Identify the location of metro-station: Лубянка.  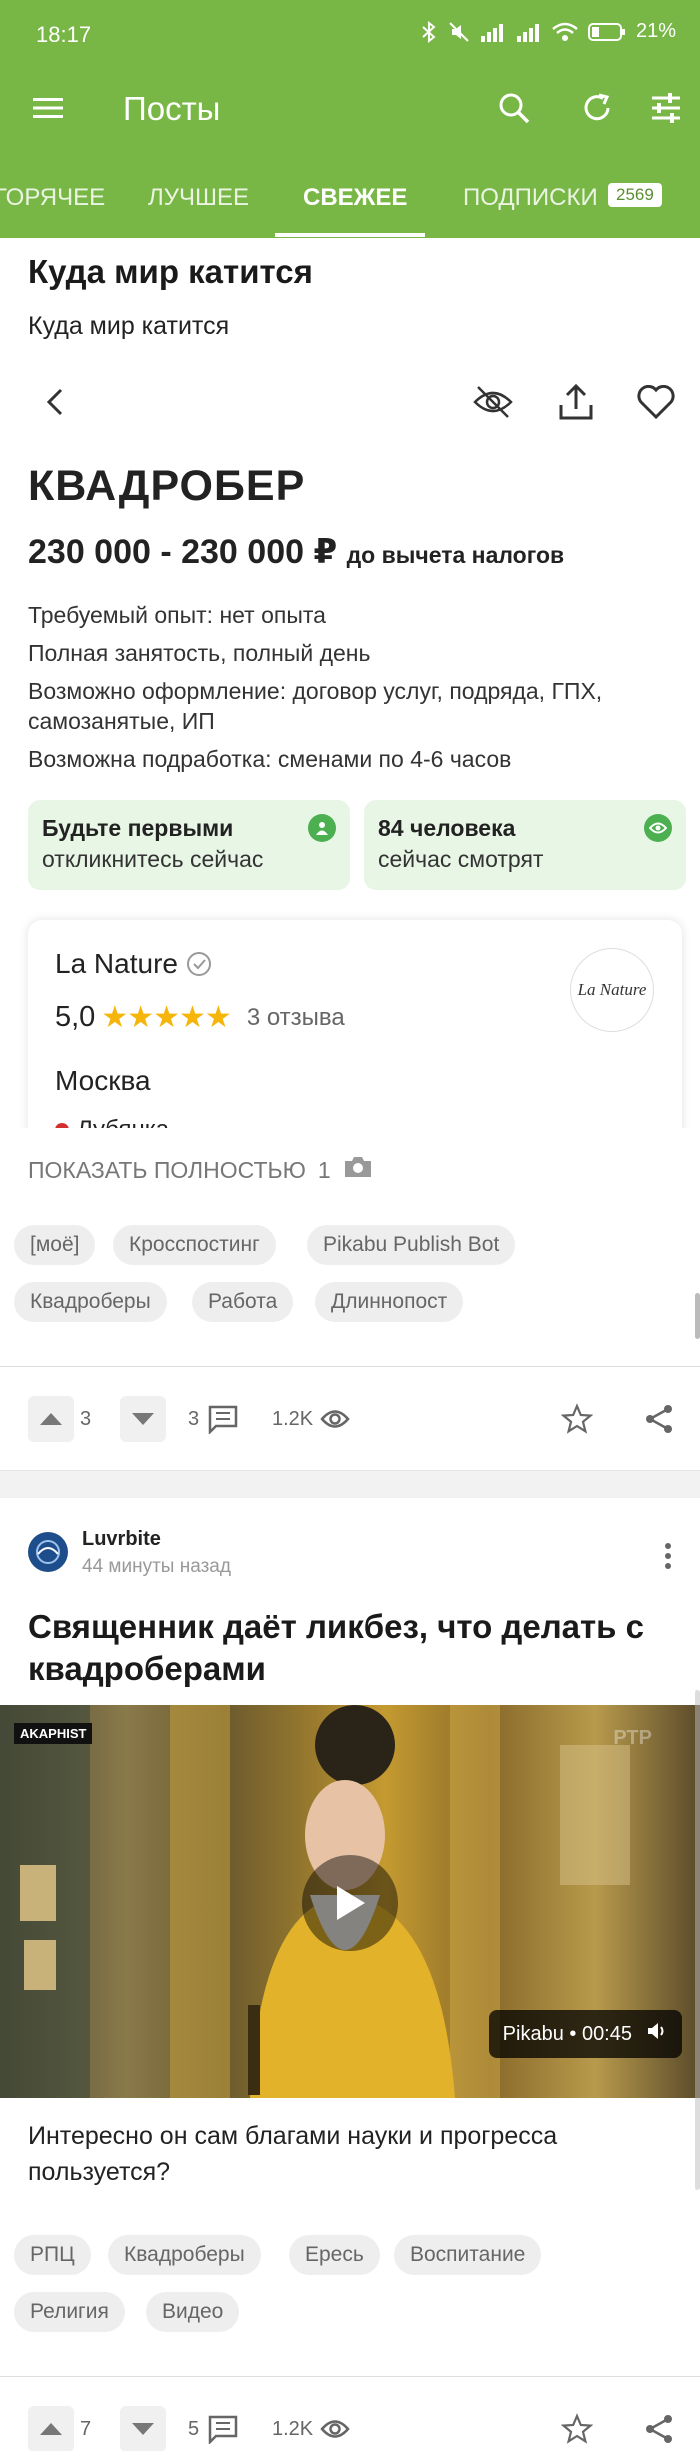
(123, 1122).